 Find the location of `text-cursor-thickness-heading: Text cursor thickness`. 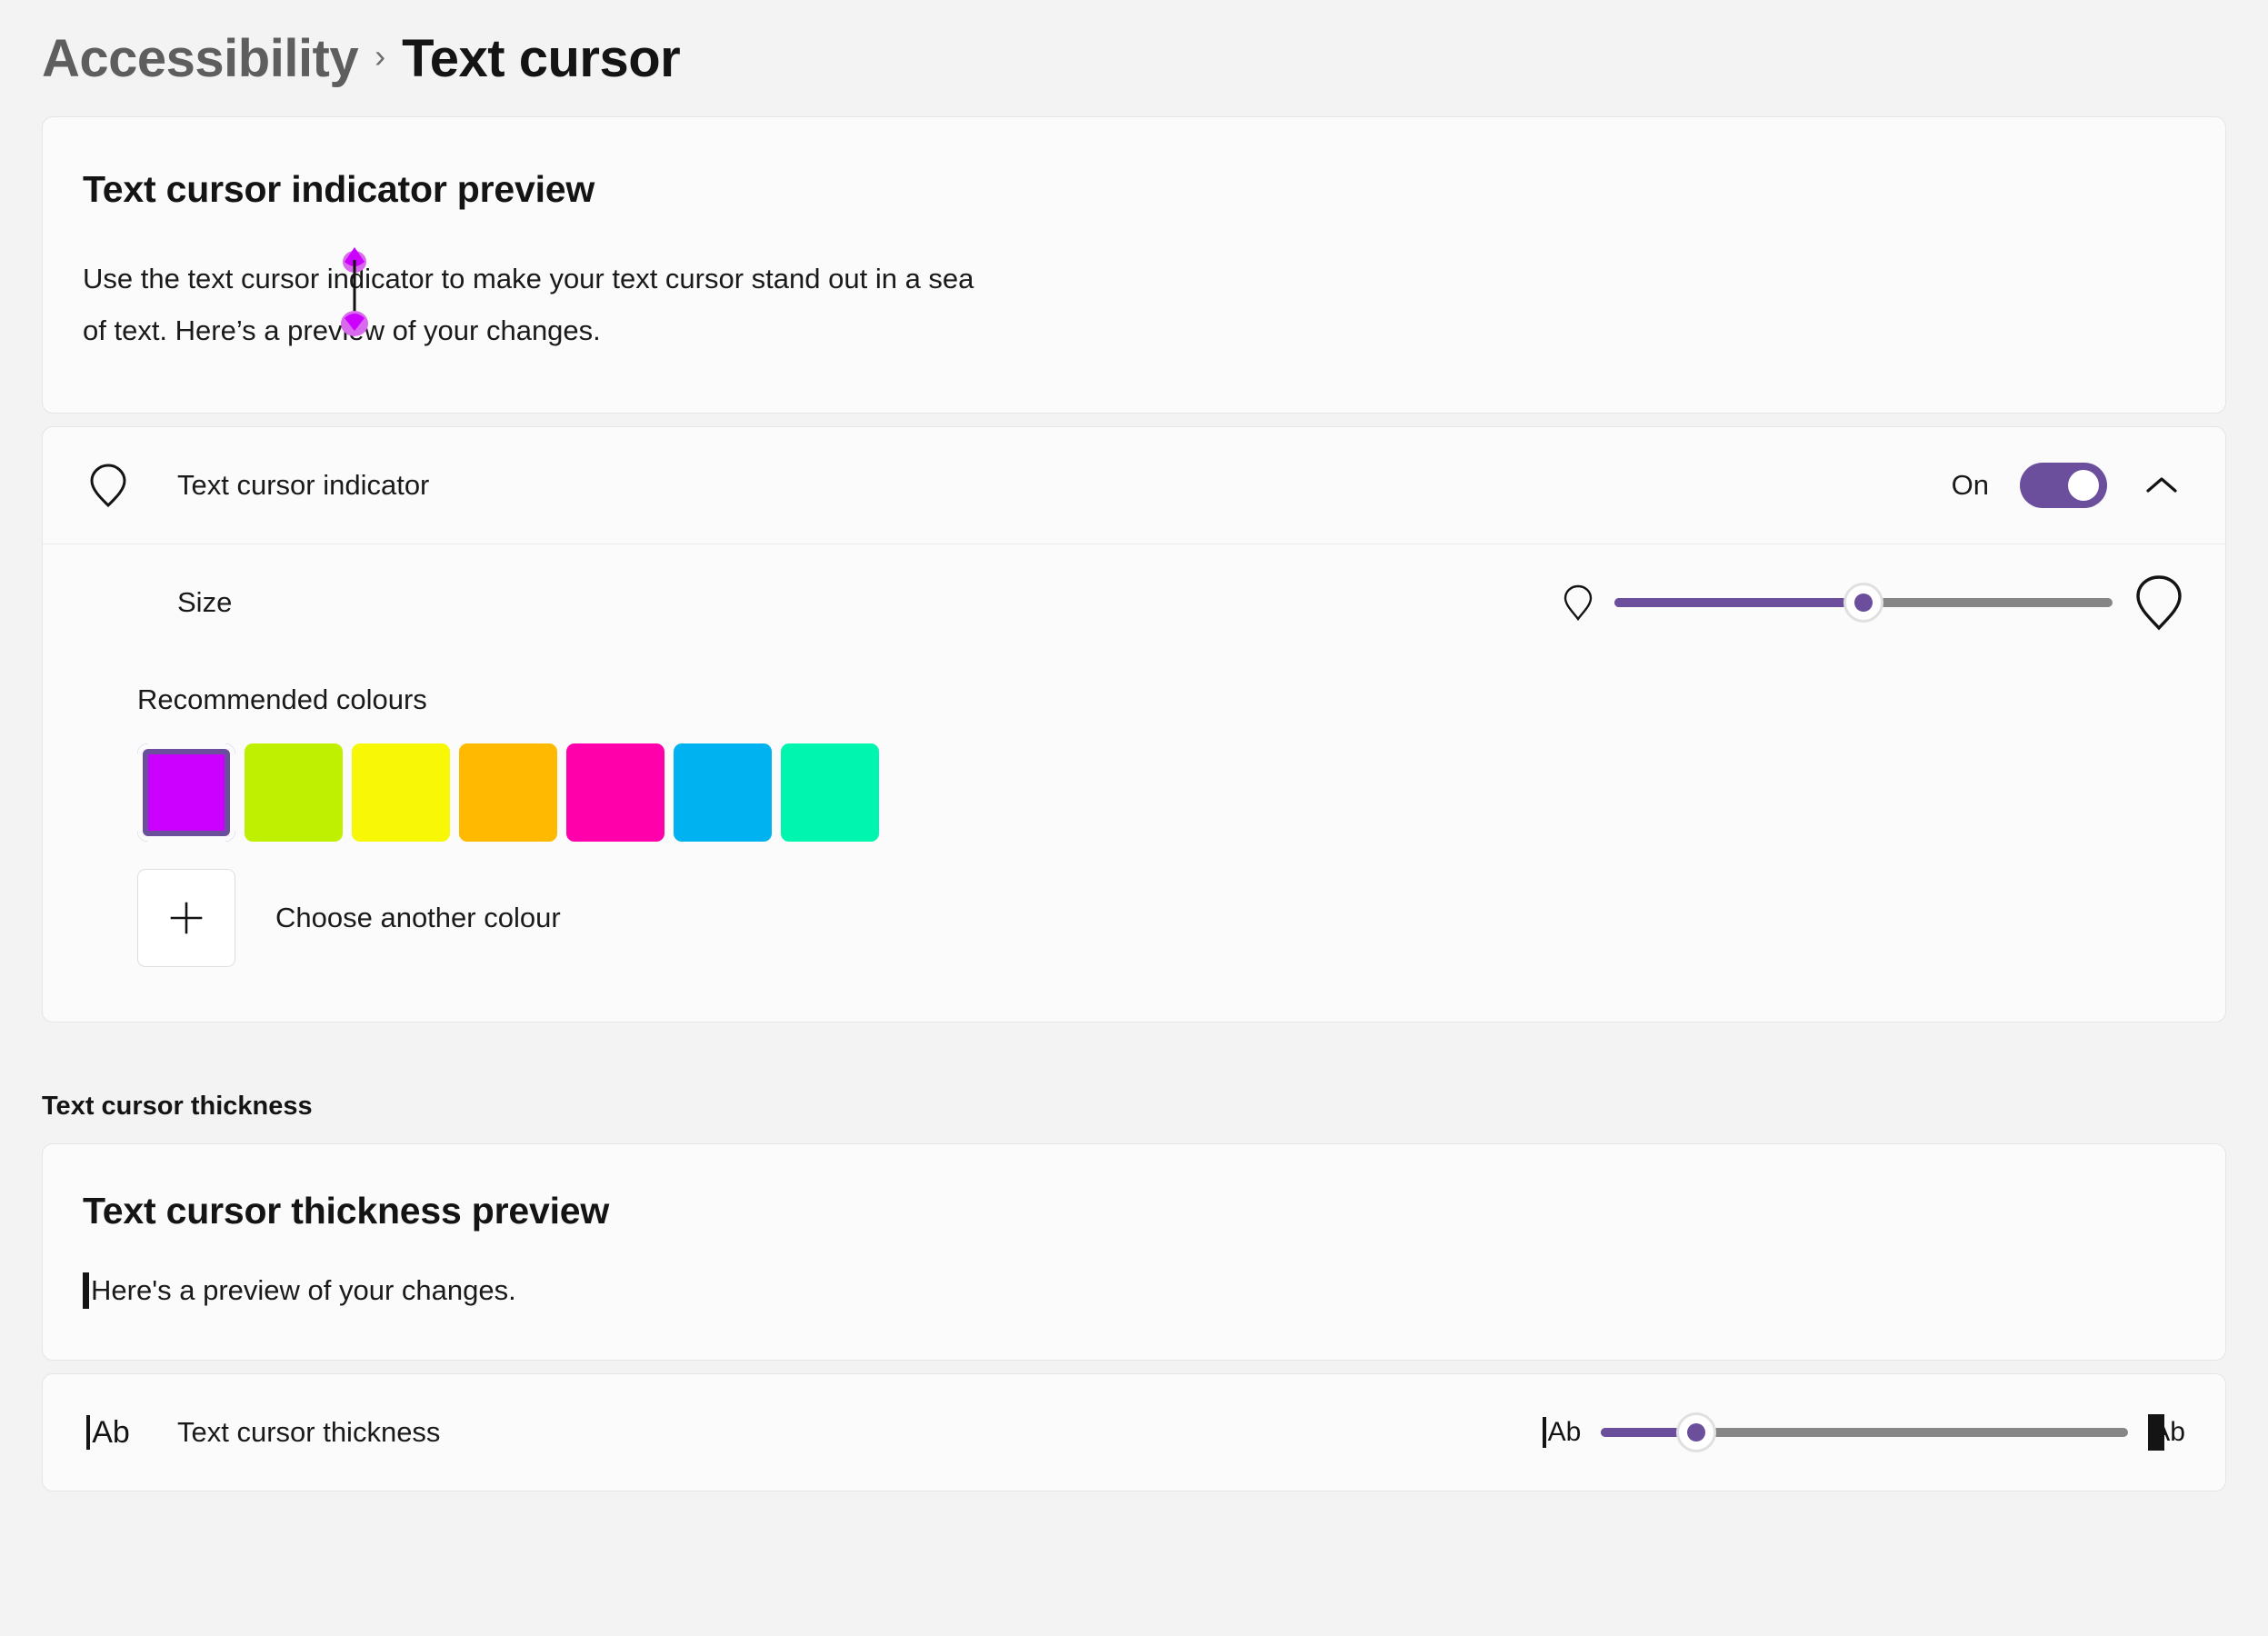

text-cursor-thickness-heading: Text cursor thickness is located at coordinates (177, 1106).